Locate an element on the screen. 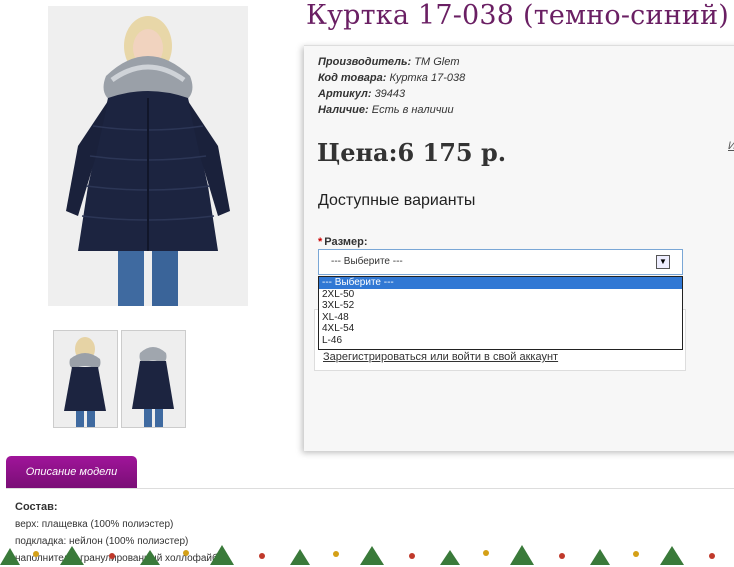  thumbnail-back is located at coordinates (153, 379).